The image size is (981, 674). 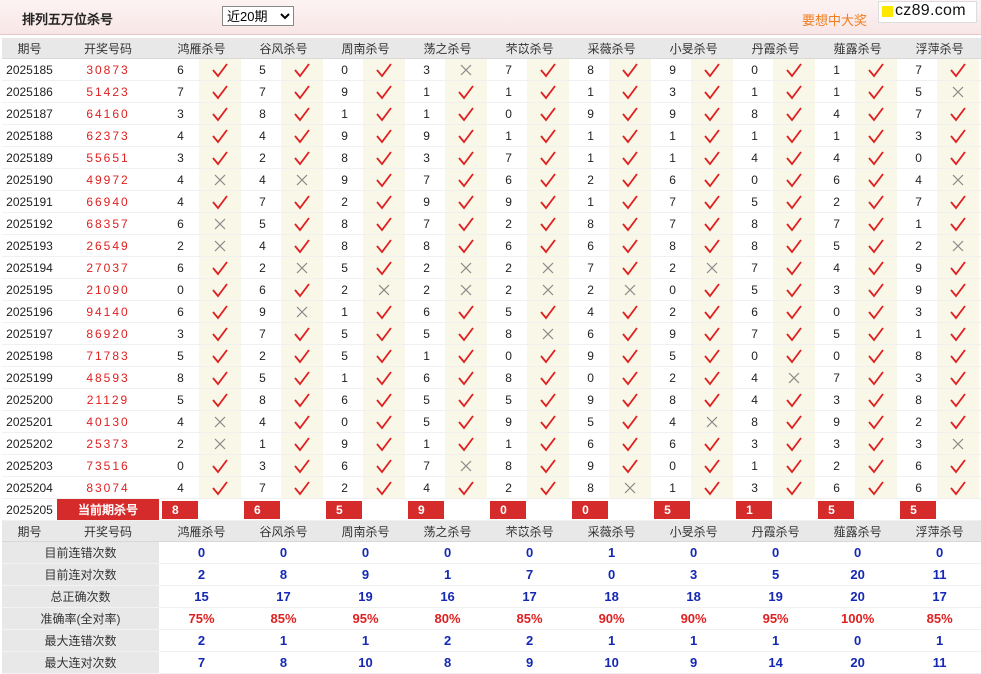 I want to click on summary-row: 总正确次数151719161718181920176, so click(x=491, y=597).